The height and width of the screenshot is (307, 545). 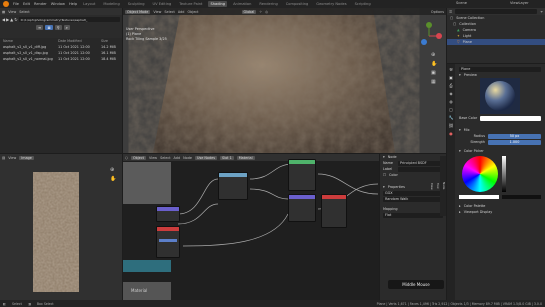 What do you see at coordinates (413, 175) in the screenshot?
I see `node-color-row: ☐ Color` at bounding box center [413, 175].